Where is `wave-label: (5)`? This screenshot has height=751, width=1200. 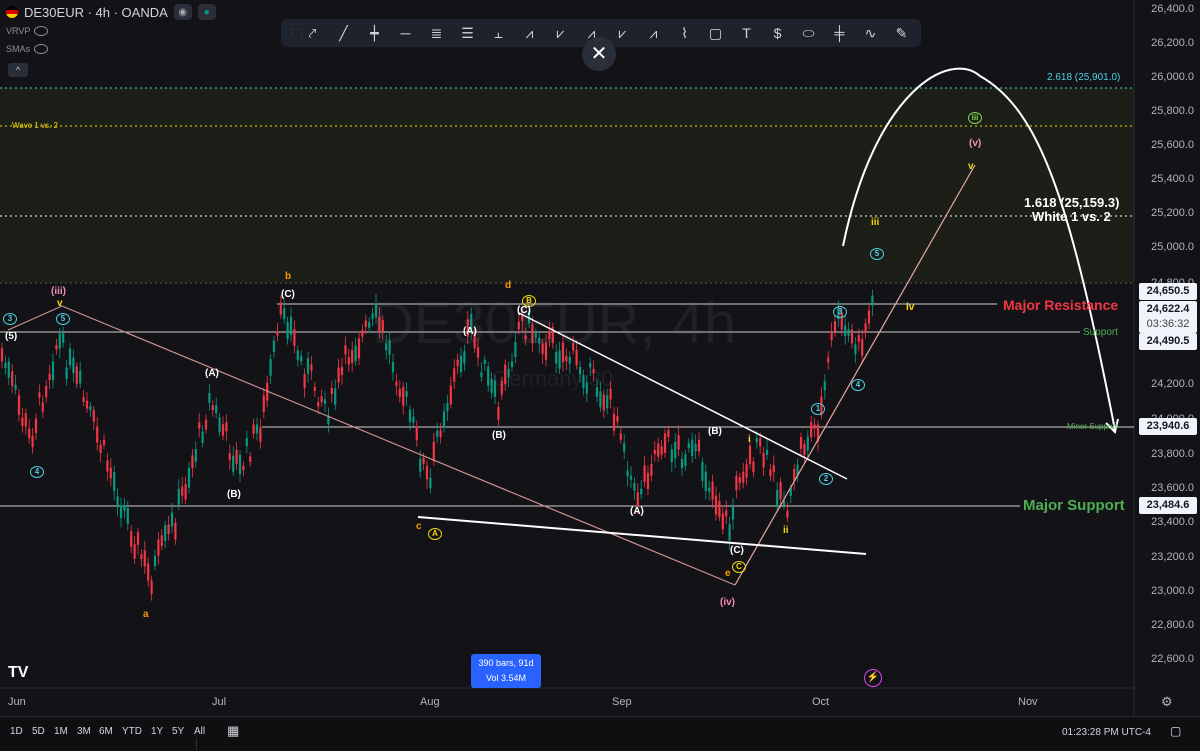
wave-label: (5) is located at coordinates (11, 336).